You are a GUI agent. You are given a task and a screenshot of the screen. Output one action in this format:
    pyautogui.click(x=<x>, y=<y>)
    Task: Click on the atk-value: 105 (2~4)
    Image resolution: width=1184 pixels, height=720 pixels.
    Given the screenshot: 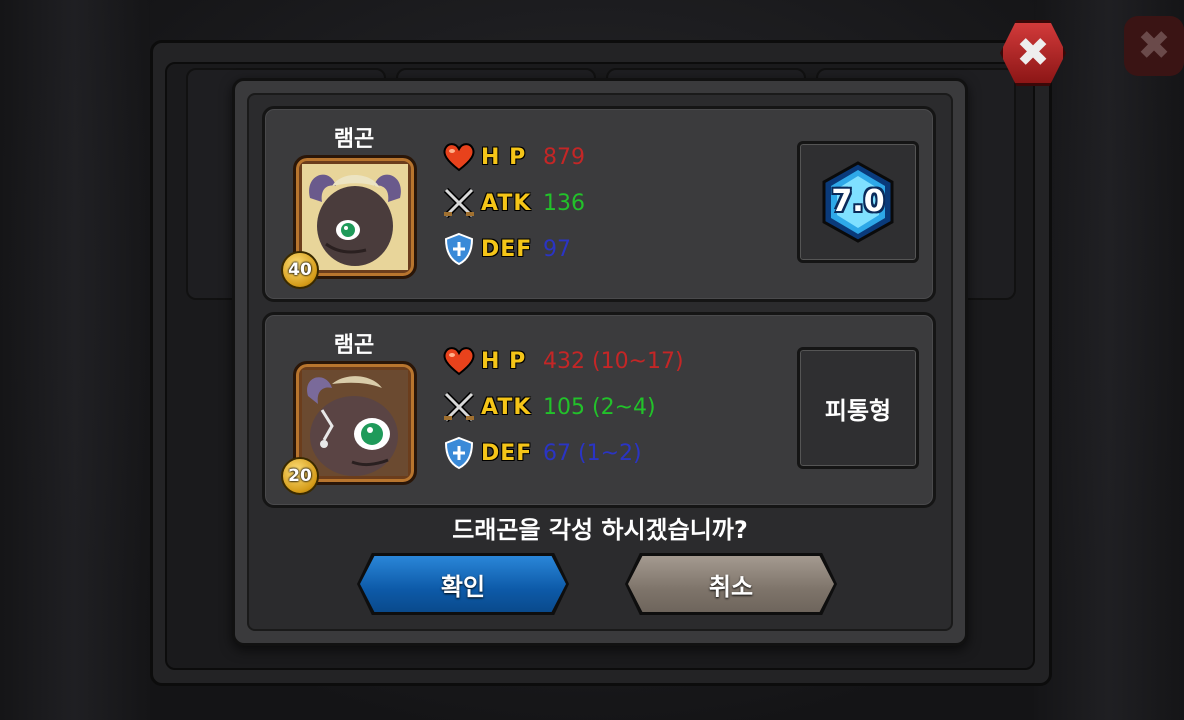 What is the action you would take?
    pyautogui.click(x=599, y=407)
    